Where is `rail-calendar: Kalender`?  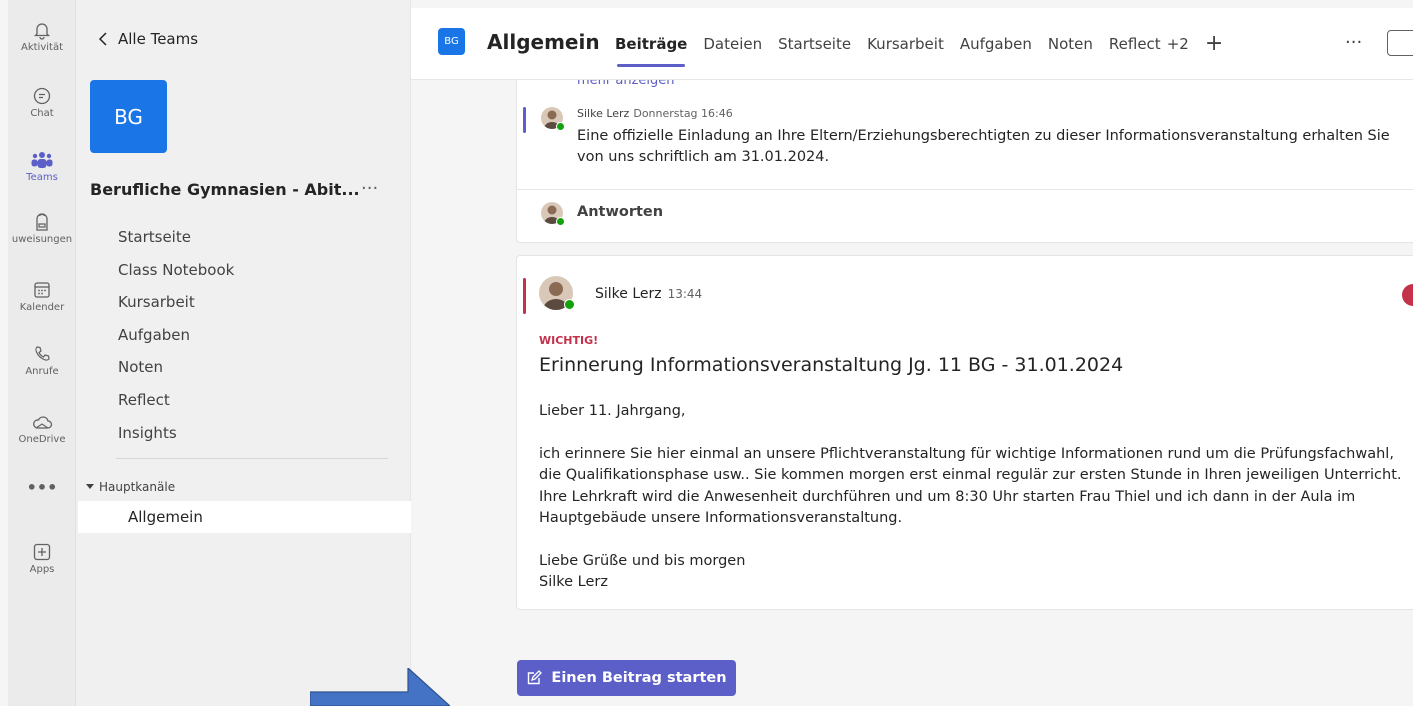 rail-calendar: Kalender is located at coordinates (42, 296).